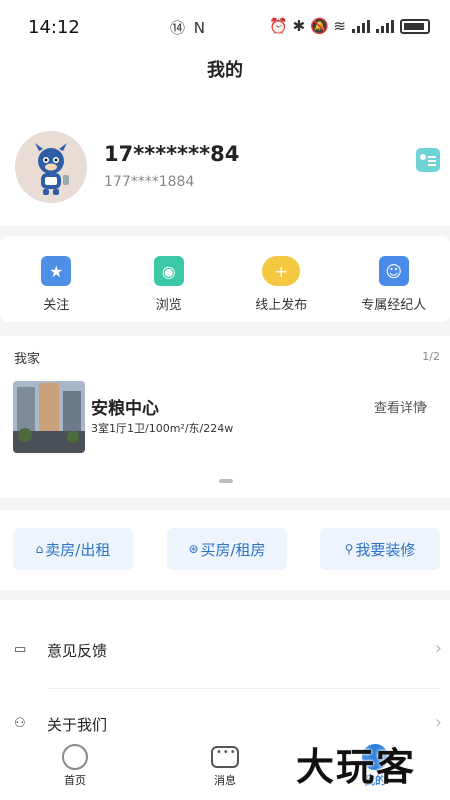  I want to click on users-icon: ⚇, so click(20, 723).